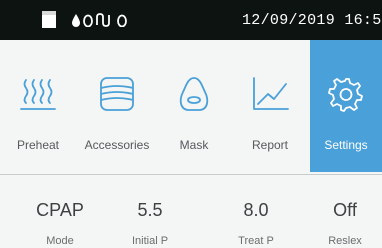 The width and height of the screenshot is (382, 248). Describe the element at coordinates (38, 94) in the screenshot. I see `heater-icon` at that location.